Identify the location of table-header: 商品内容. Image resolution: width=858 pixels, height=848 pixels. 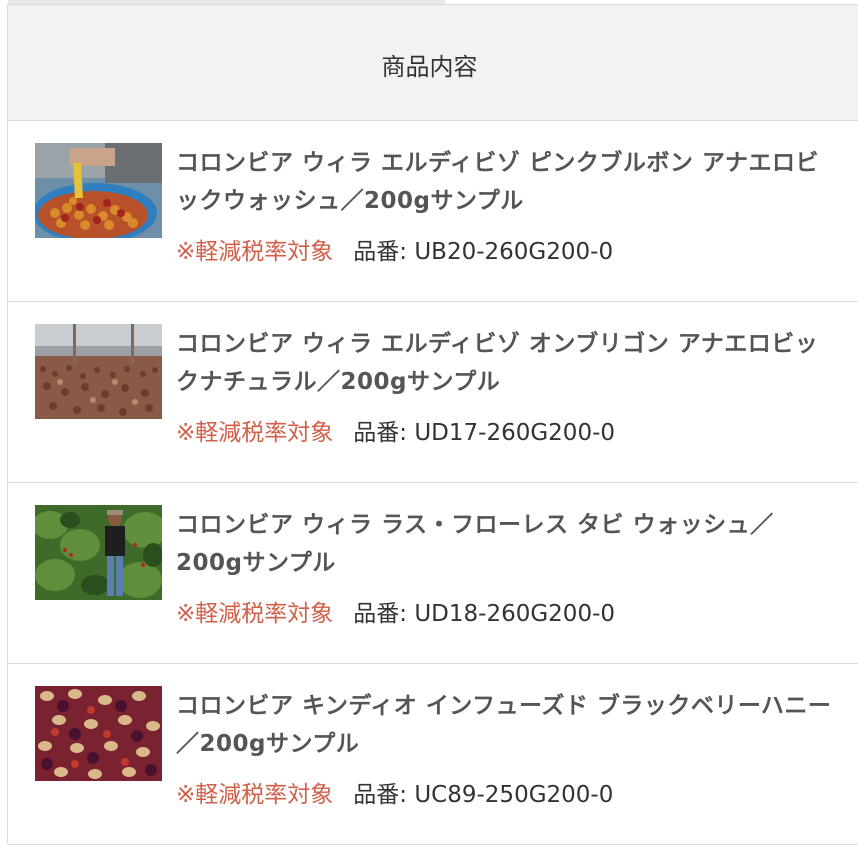
(433, 62).